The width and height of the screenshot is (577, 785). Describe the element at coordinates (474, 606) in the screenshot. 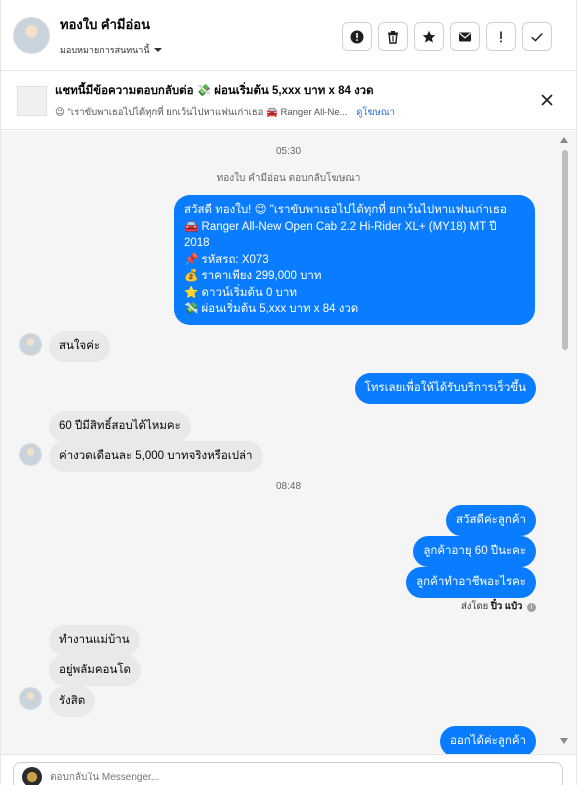

I see `sent-by-prefix: ส่งโดย` at that location.